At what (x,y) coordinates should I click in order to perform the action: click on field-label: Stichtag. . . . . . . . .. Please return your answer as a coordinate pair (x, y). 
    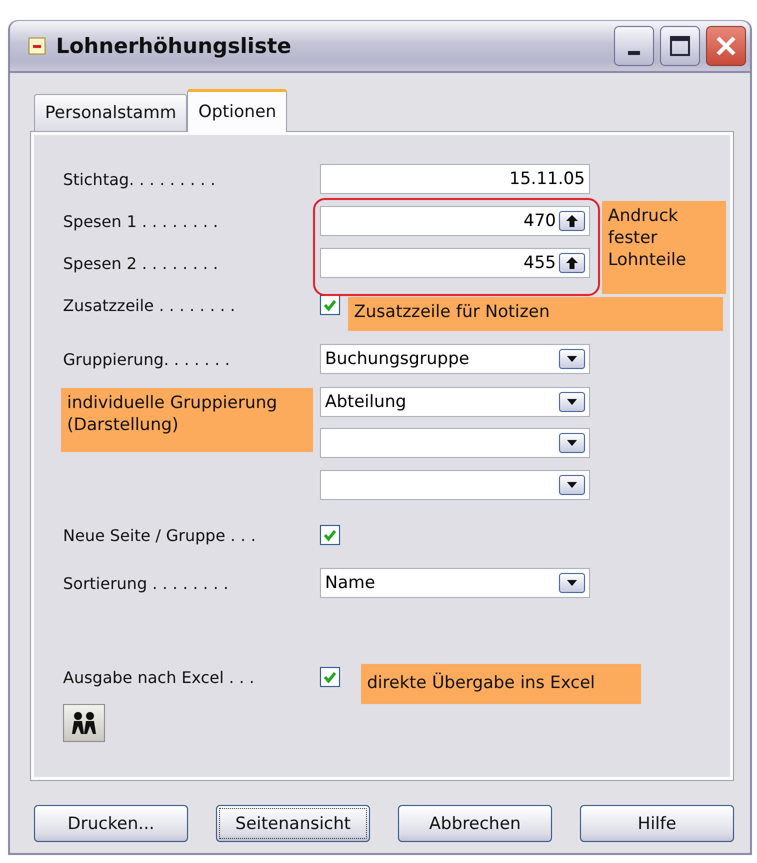
    Looking at the image, I should click on (139, 179).